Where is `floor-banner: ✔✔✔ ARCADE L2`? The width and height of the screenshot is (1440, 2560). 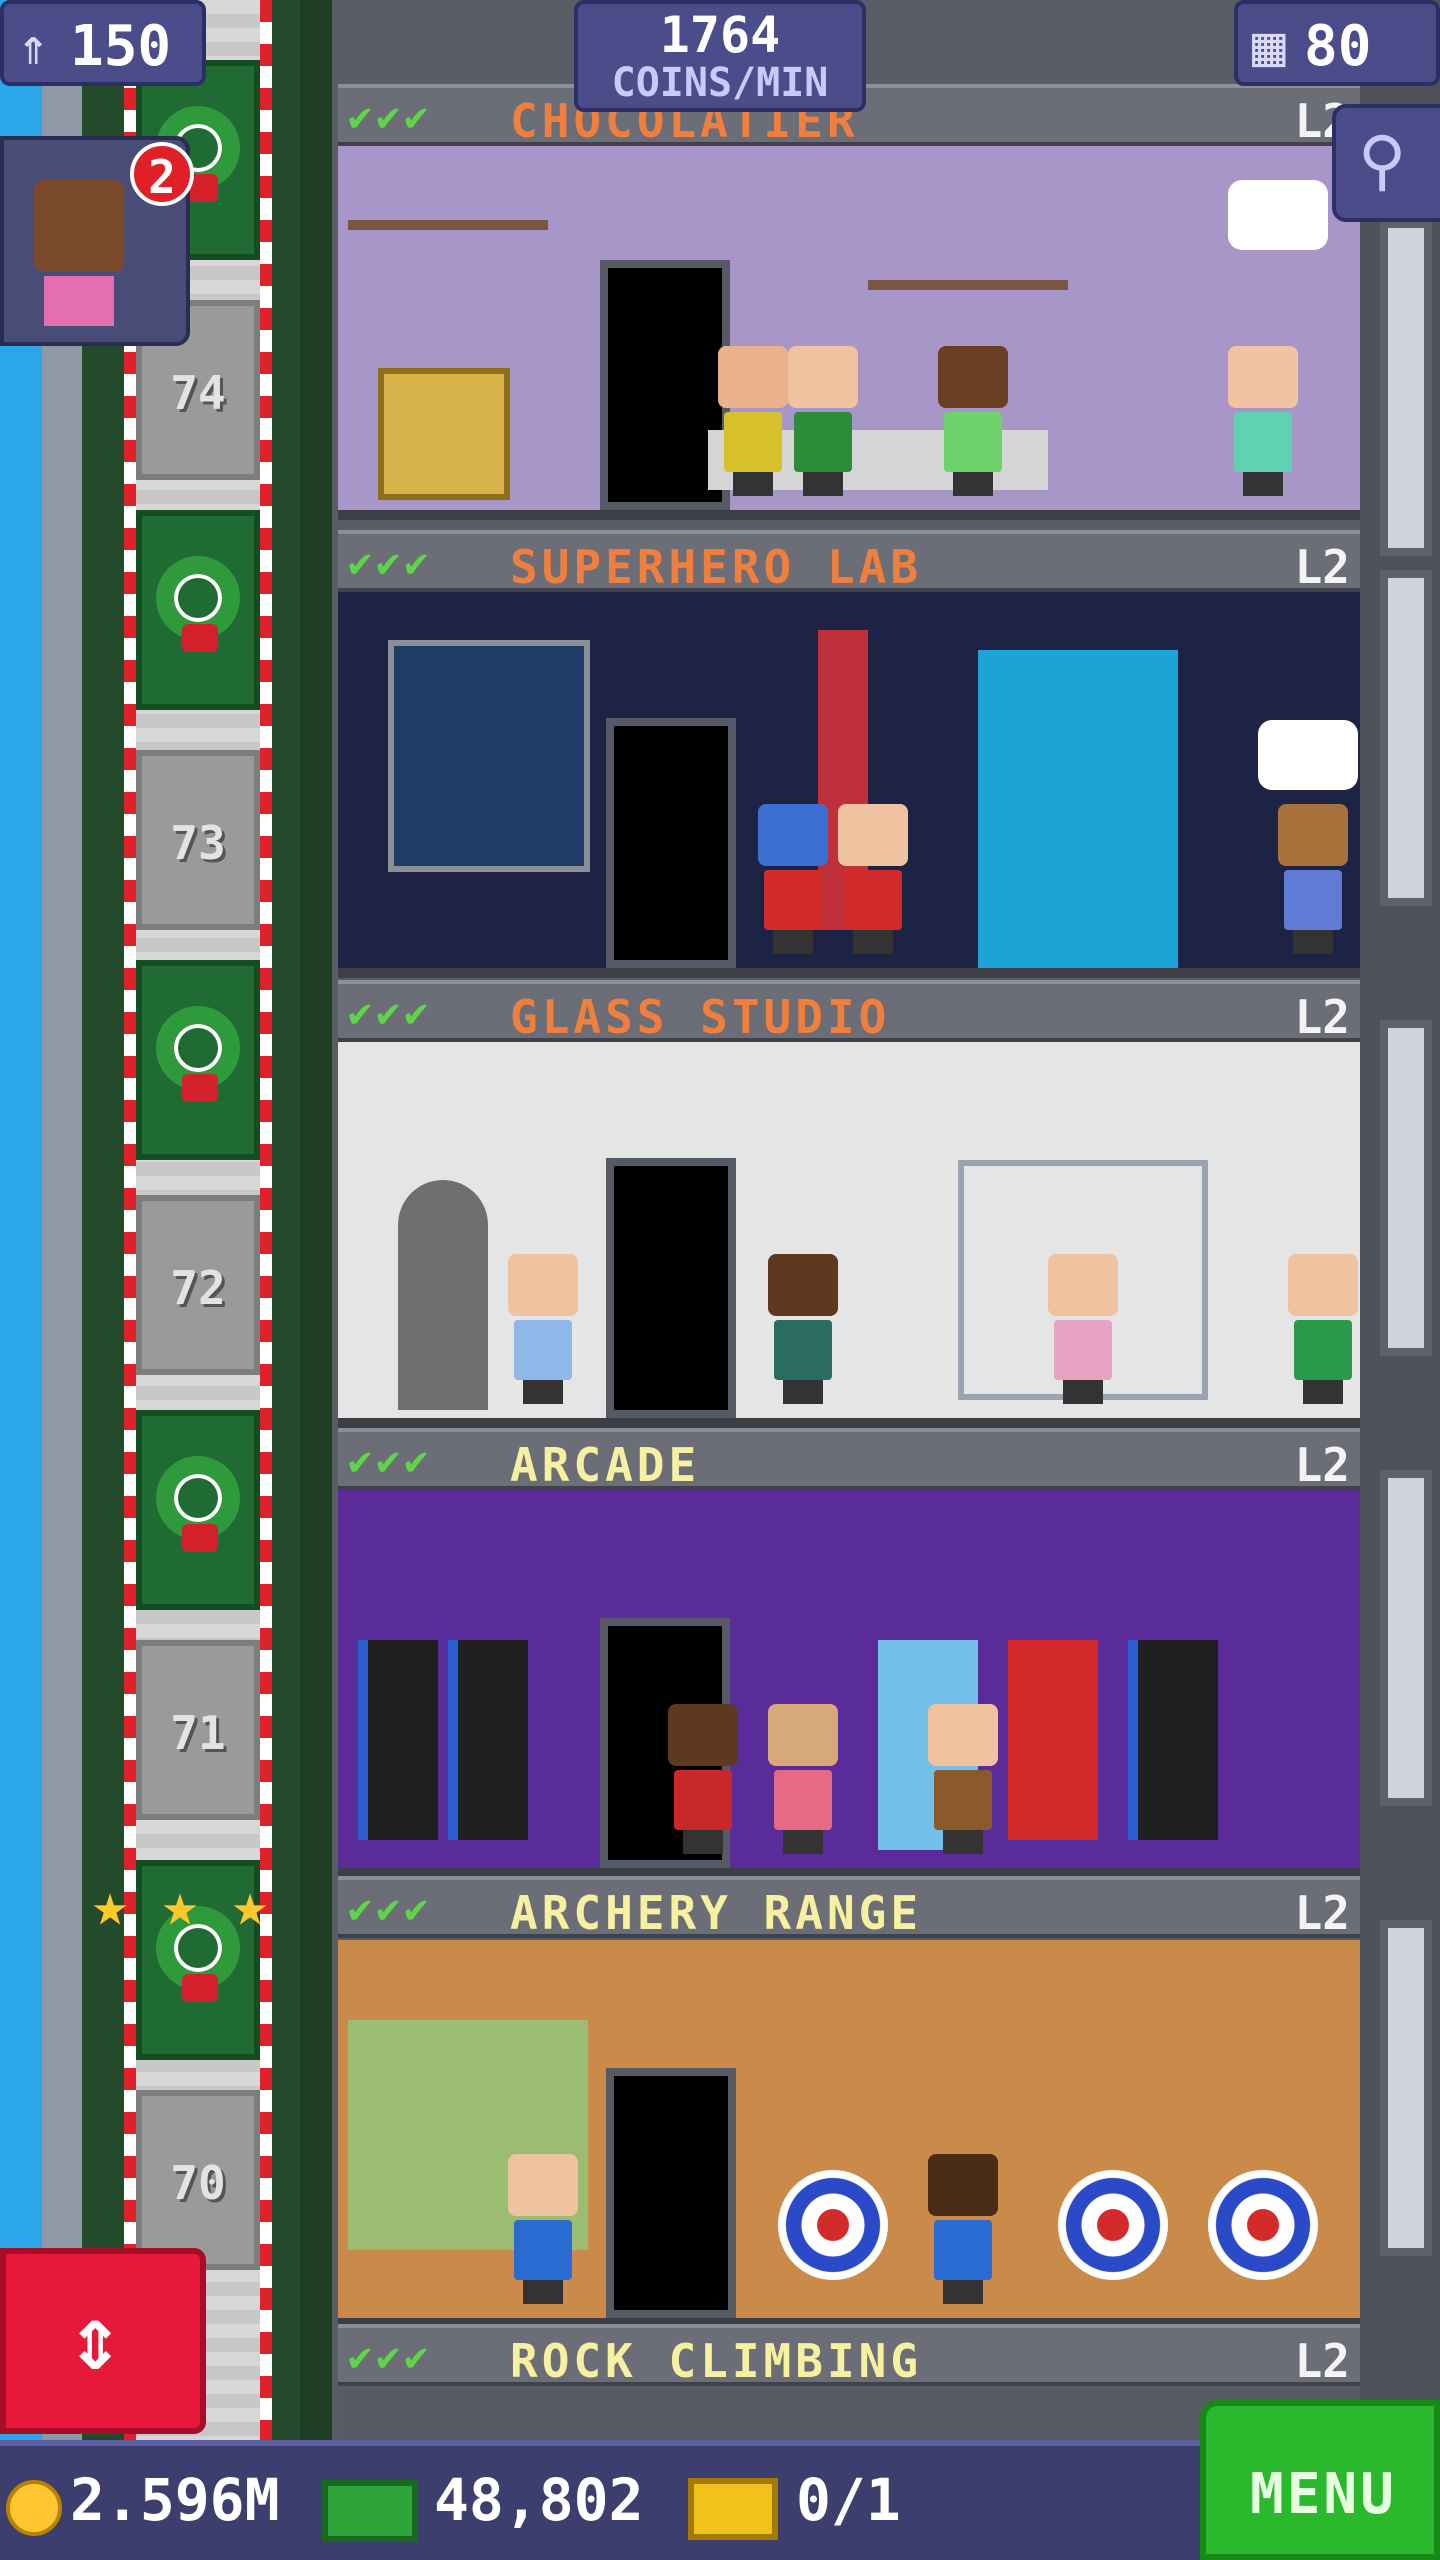
floor-banner: ✔✔✔ ARCADE L2 is located at coordinates (849, 1460).